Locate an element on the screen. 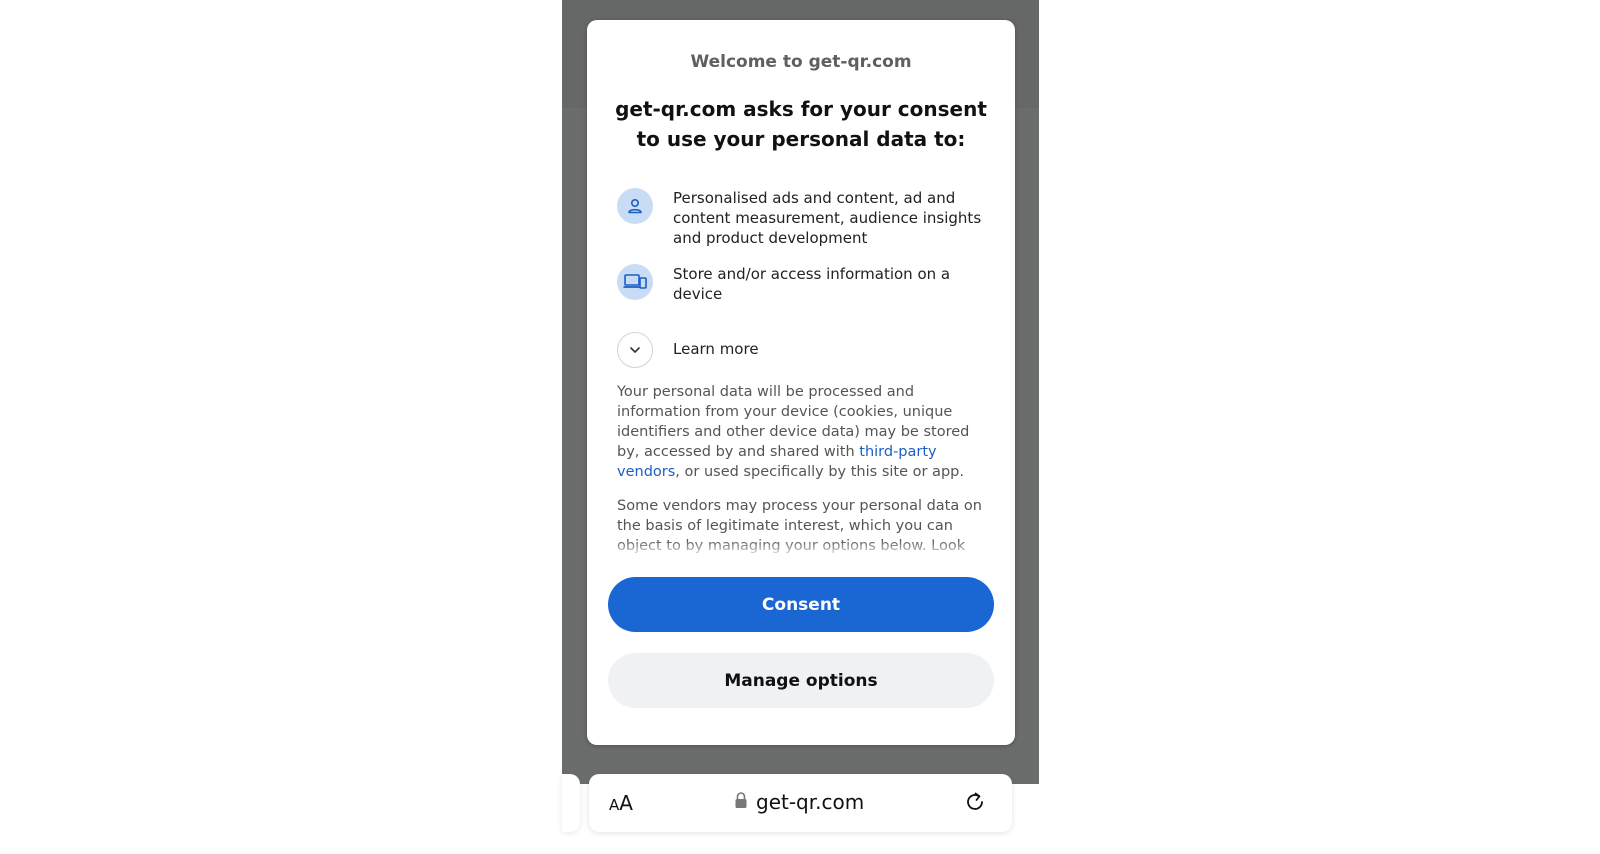 The width and height of the screenshot is (1600, 854). consent-button: Consent is located at coordinates (801, 604).